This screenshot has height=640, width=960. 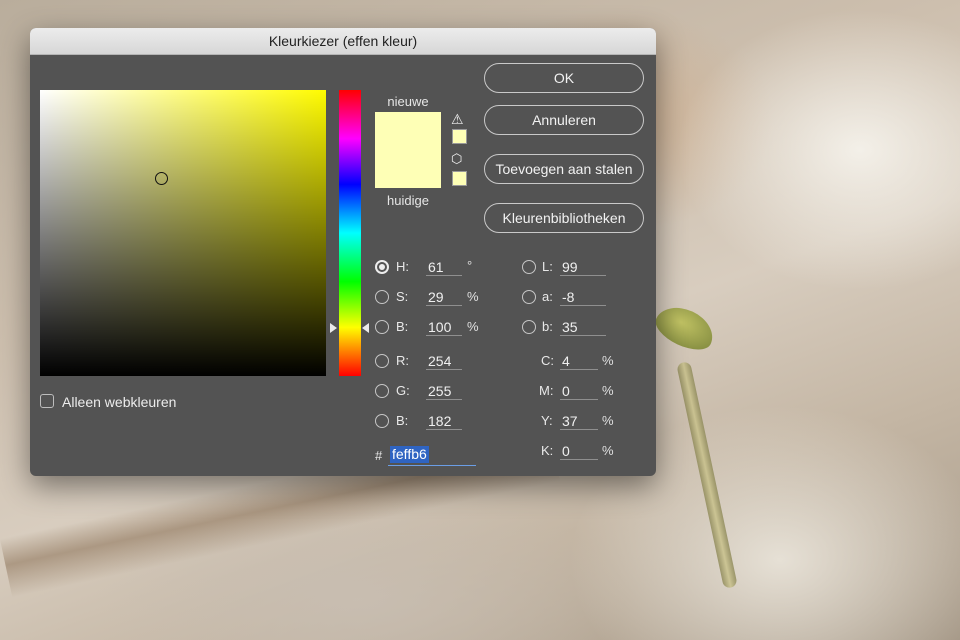 I want to click on color-field, so click(x=183, y=233).